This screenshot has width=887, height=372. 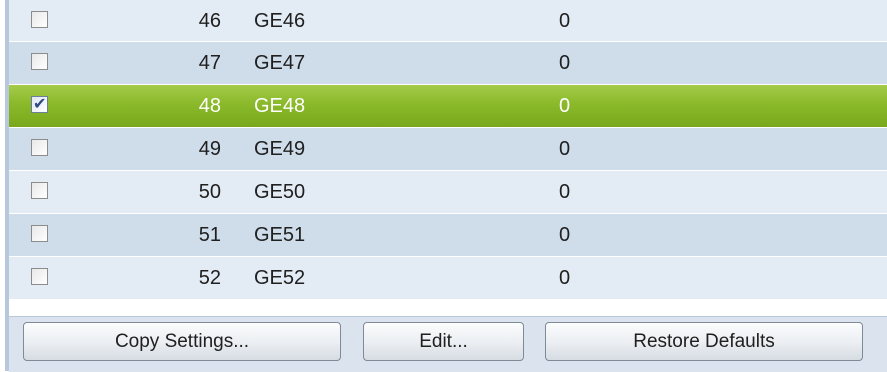 I want to click on table-row: 50 GE50 0, so click(x=448, y=192).